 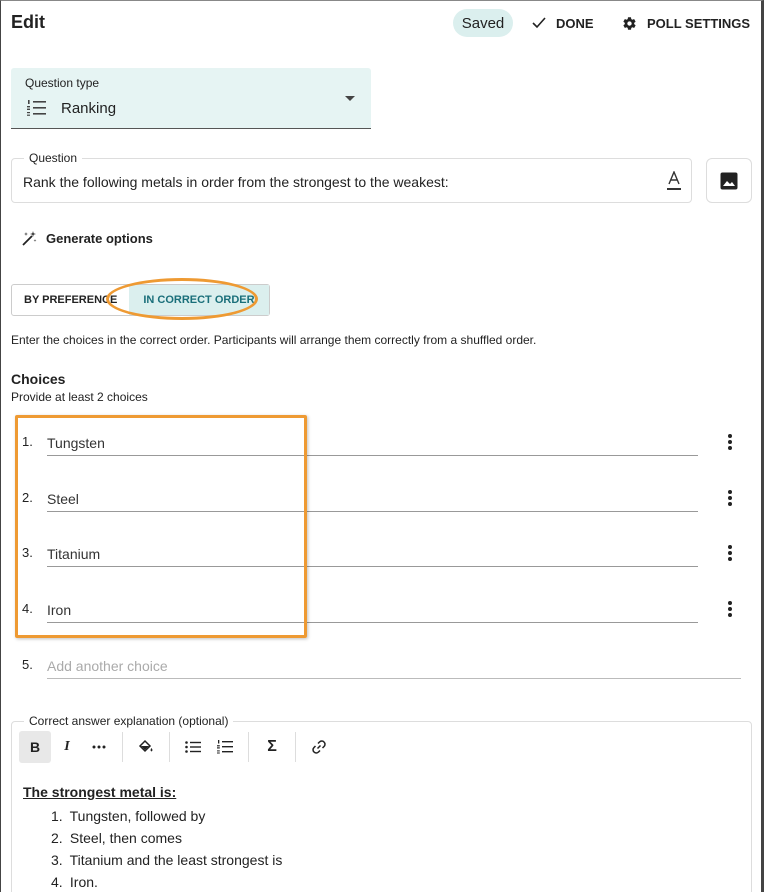 I want to click on page-title: Edit, so click(x=28, y=22).